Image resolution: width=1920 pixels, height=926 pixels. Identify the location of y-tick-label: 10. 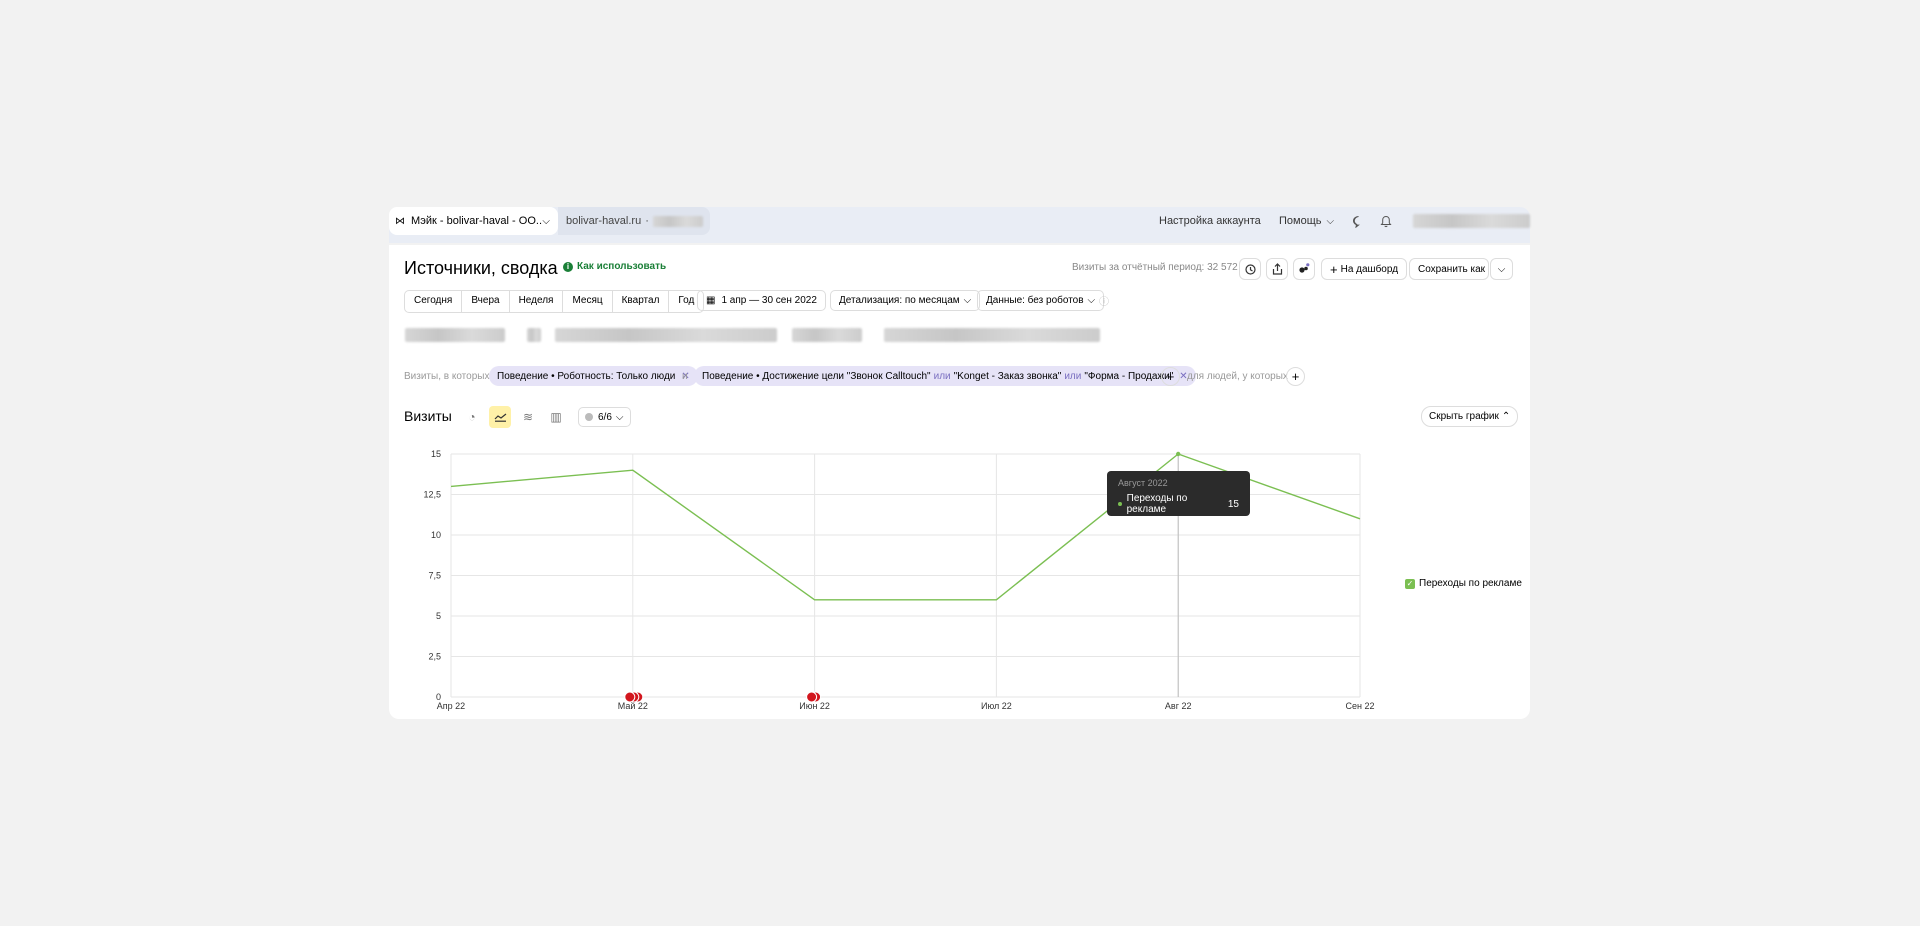
(436, 535).